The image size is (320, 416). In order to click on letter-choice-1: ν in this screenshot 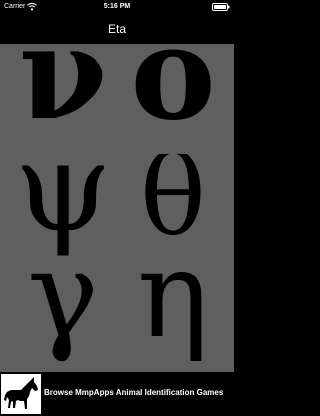, I will do `click(63, 97)`.